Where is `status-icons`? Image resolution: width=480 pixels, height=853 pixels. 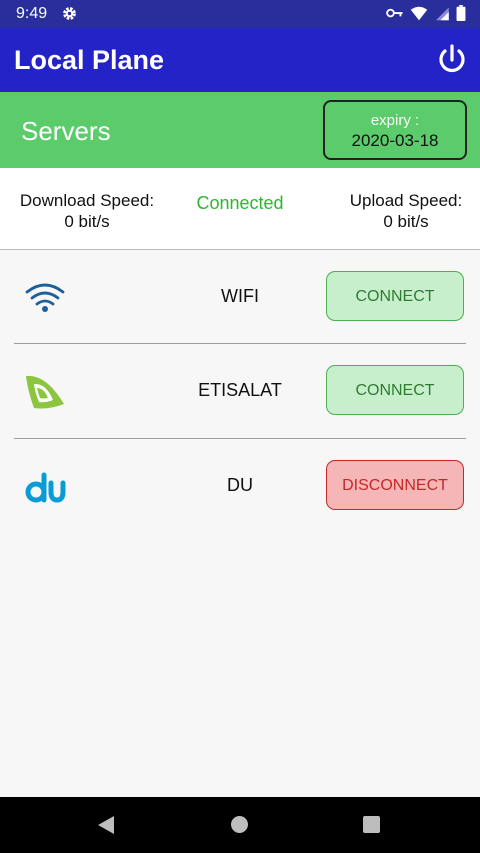 status-icons is located at coordinates (426, 13).